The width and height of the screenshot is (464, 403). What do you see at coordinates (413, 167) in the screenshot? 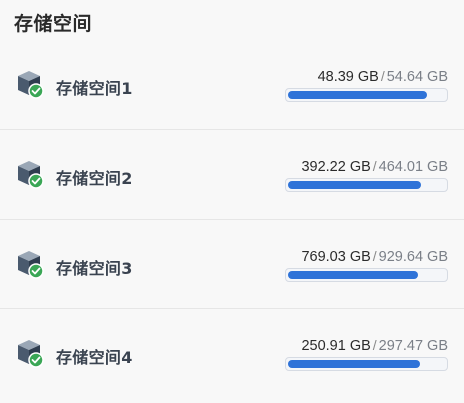
I see `volume-total: 464.01 GB` at bounding box center [413, 167].